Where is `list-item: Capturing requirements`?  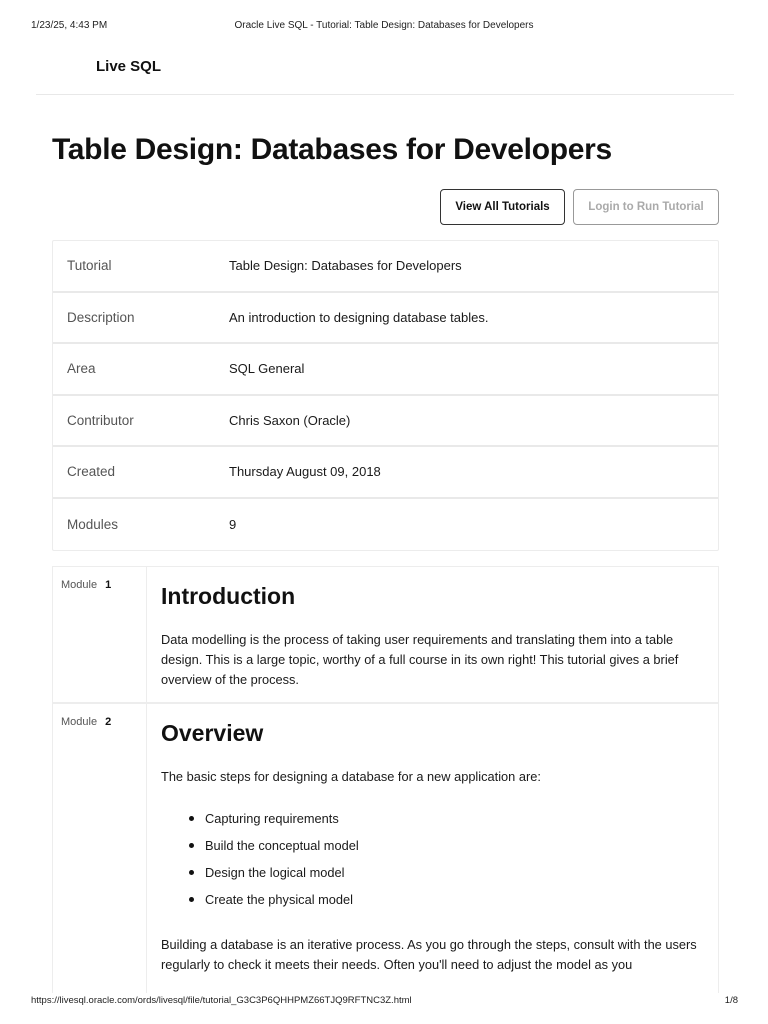
list-item: Capturing requirements is located at coordinates (442, 818).